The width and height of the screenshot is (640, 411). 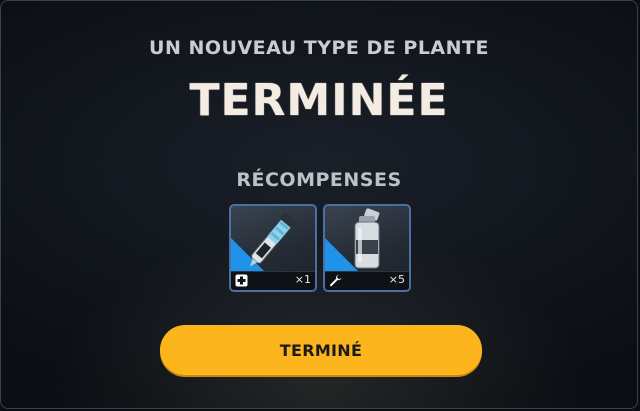 I want to click on reward-quantity: ×1, so click(x=302, y=279).